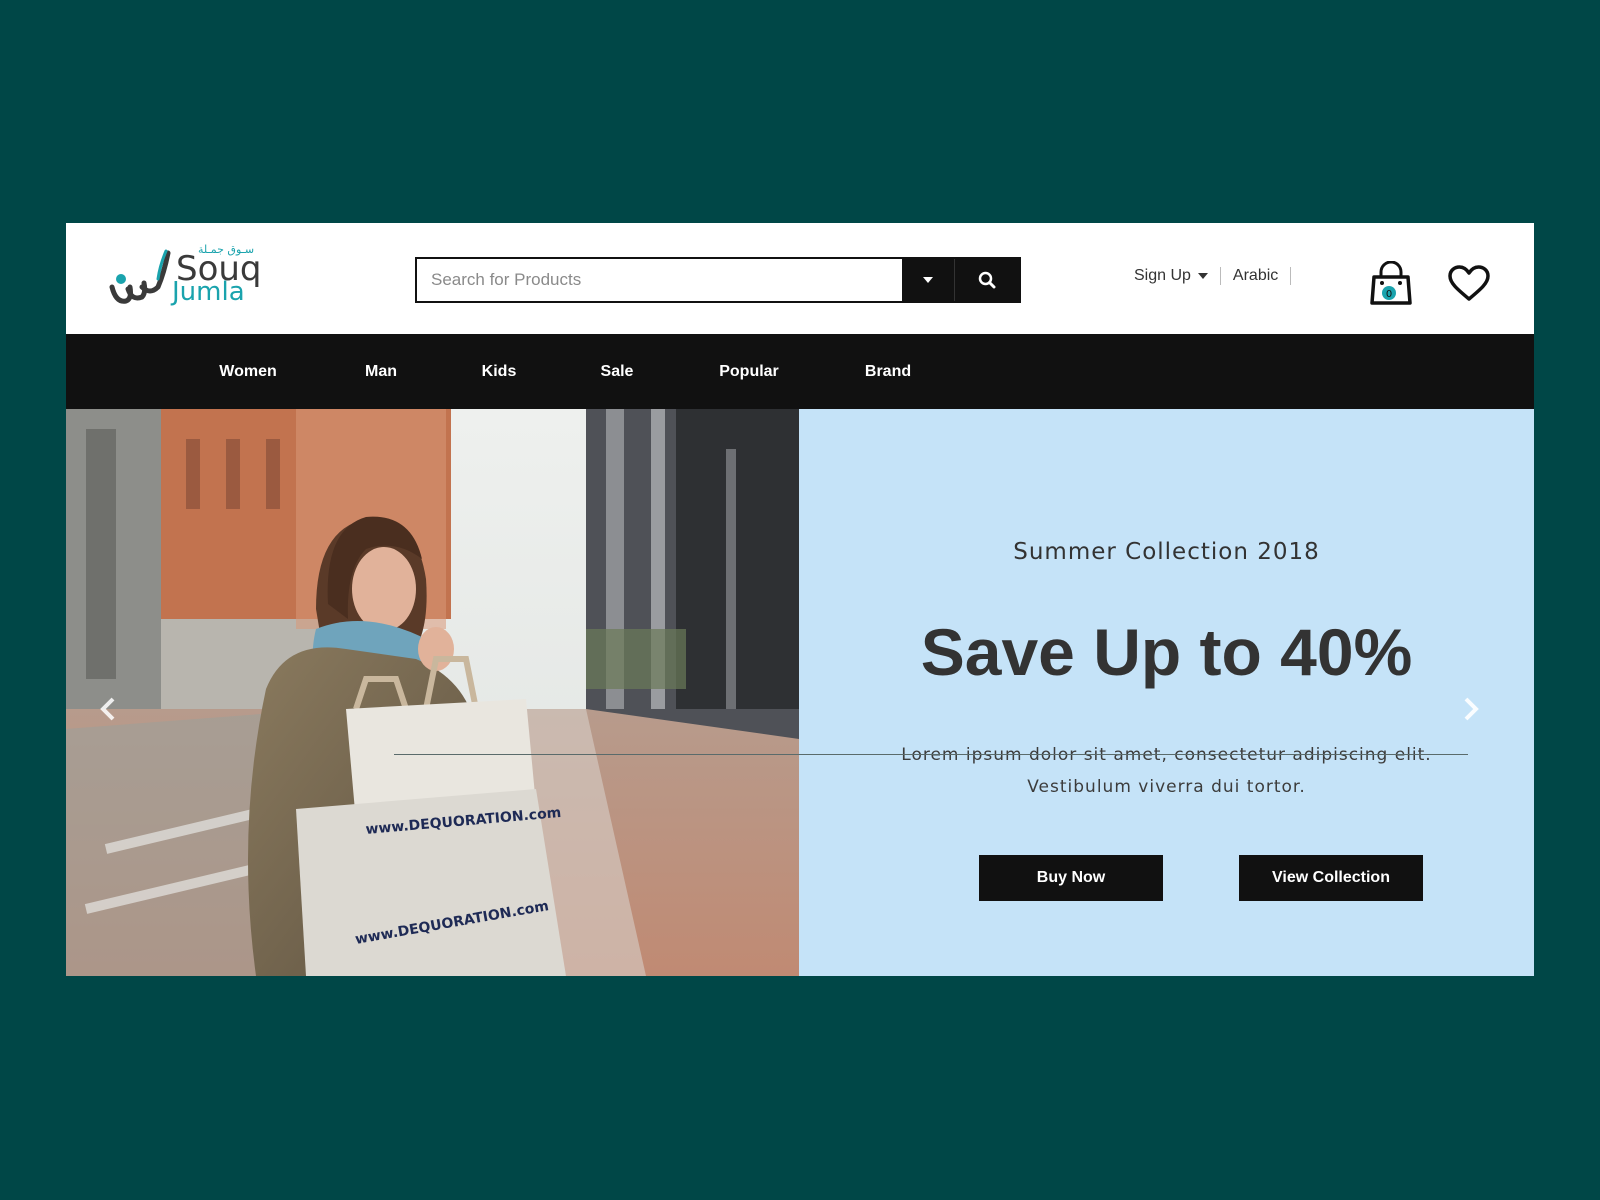 Image resolution: width=1600 pixels, height=1200 pixels. I want to click on cart-button: 0, so click(1391, 285).